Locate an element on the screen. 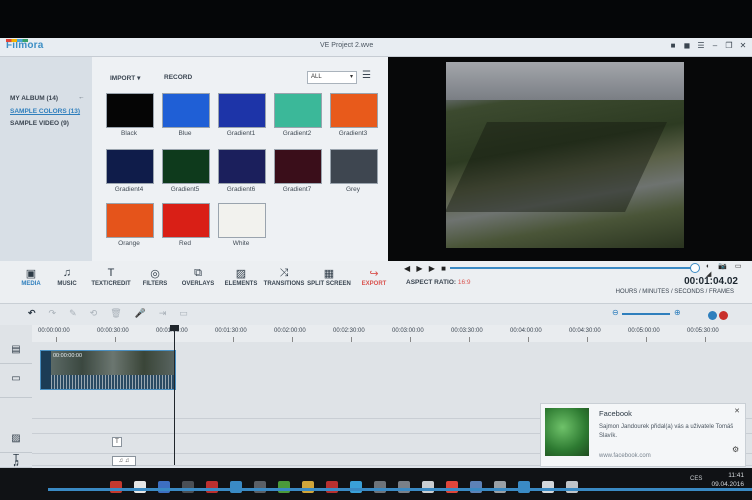 Image resolution: width=752 pixels, height=500 pixels. import-button: IMPORT ▾ is located at coordinates (125, 78).